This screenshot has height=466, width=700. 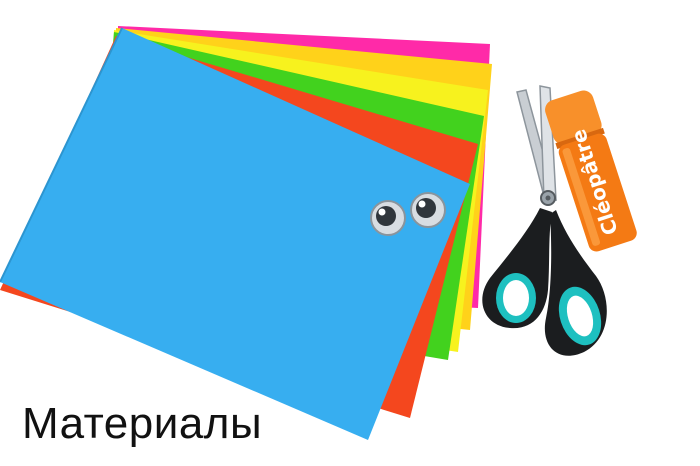 What do you see at coordinates (388, 218) in the screenshot?
I see `googly-eye-left` at bounding box center [388, 218].